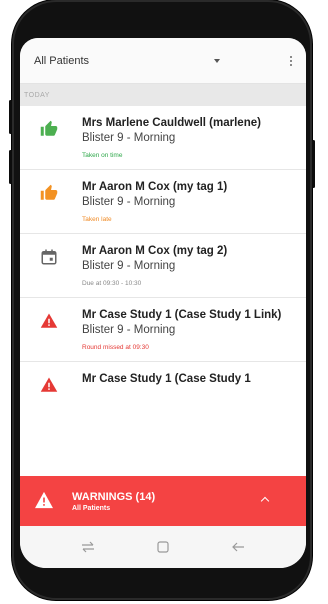 This screenshot has height=604, width=328. Describe the element at coordinates (163, 95) in the screenshot. I see `section-header-today: TODAY` at that location.